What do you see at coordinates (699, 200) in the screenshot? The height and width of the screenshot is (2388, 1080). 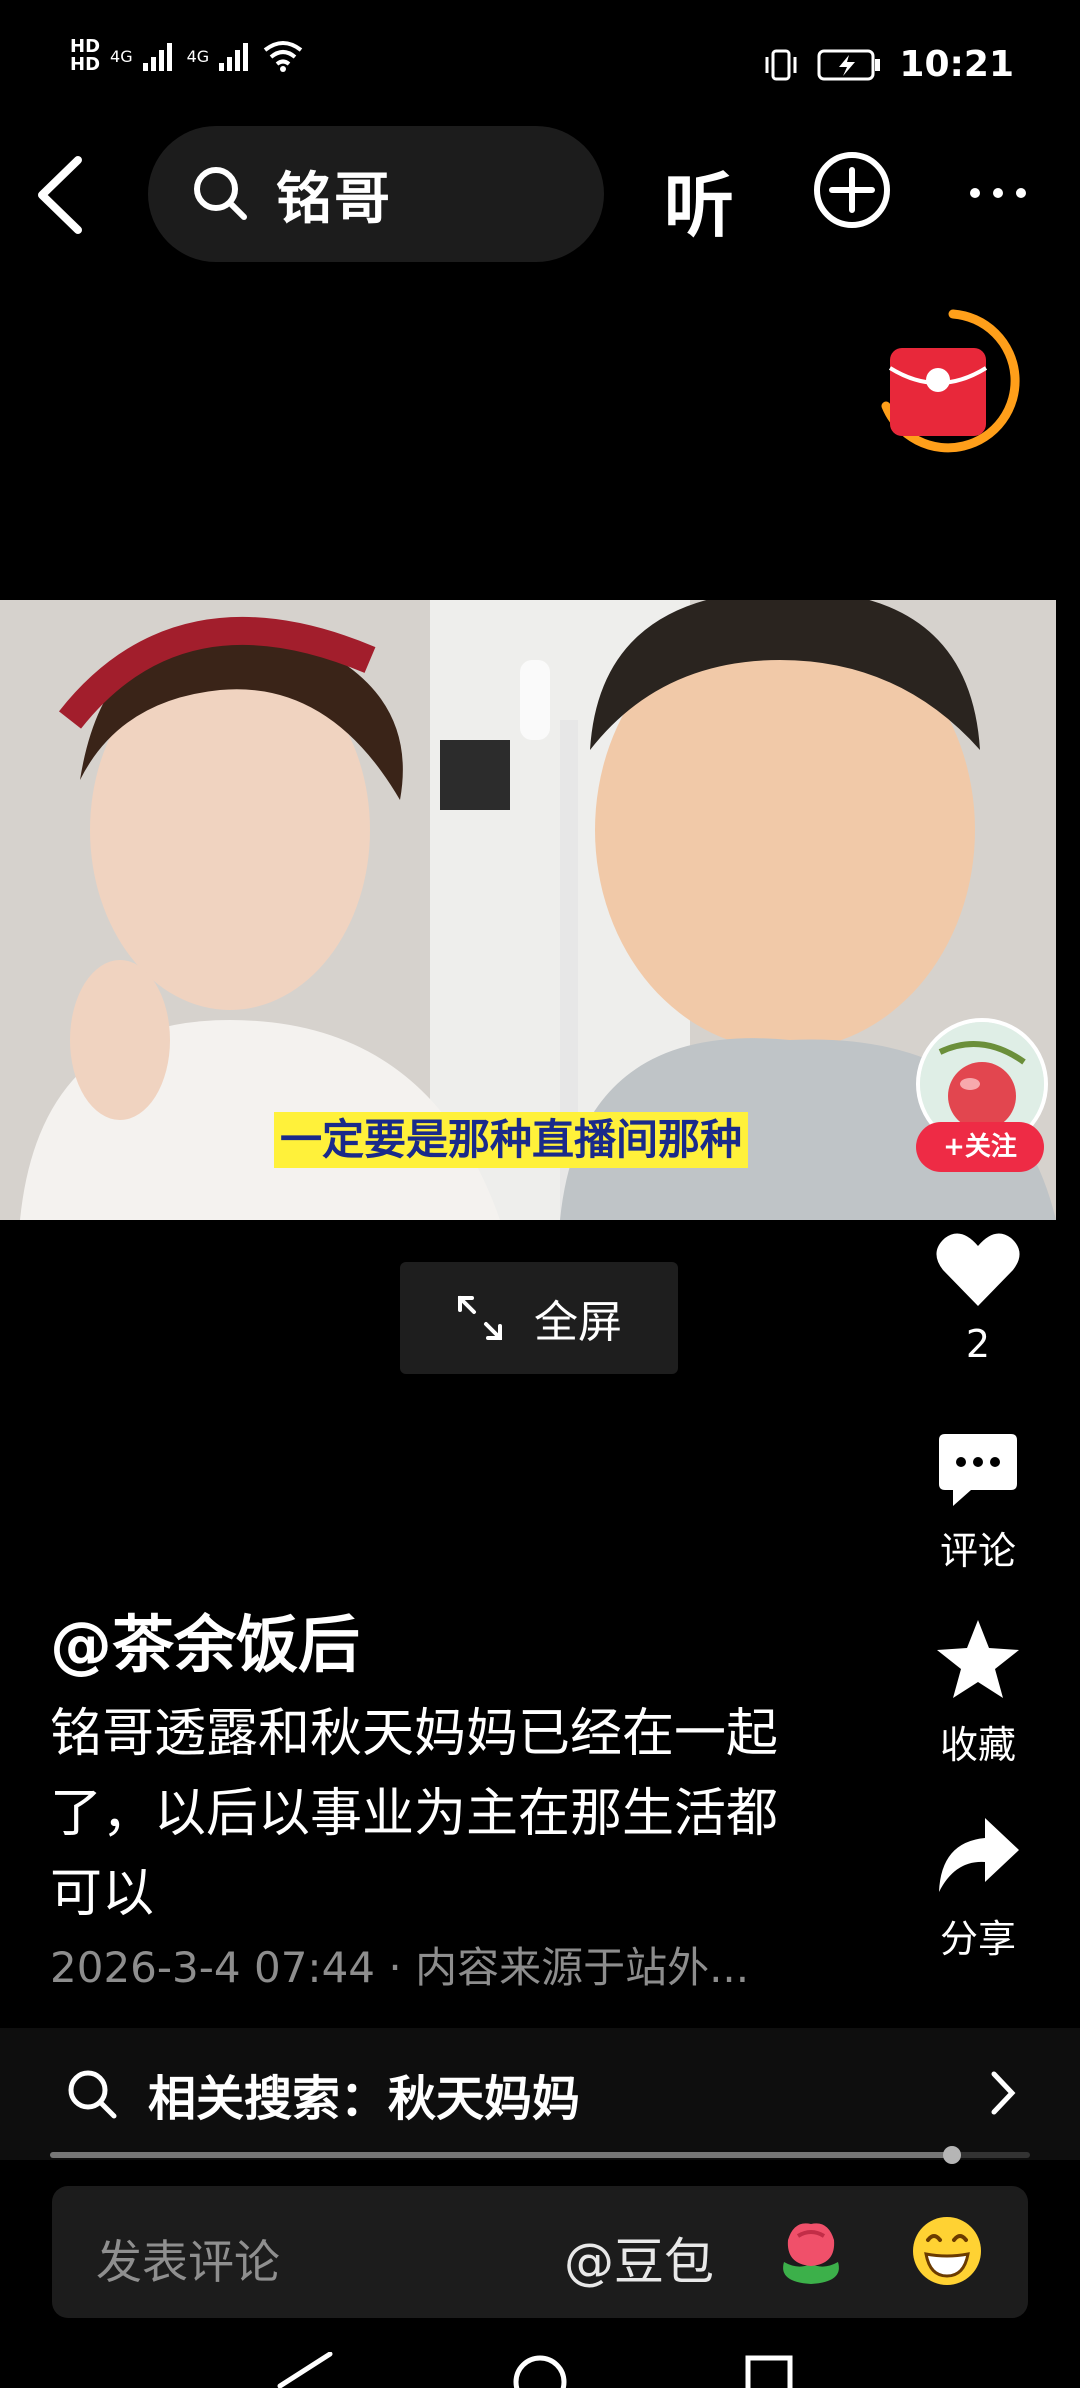 I see `listen-button: 听` at bounding box center [699, 200].